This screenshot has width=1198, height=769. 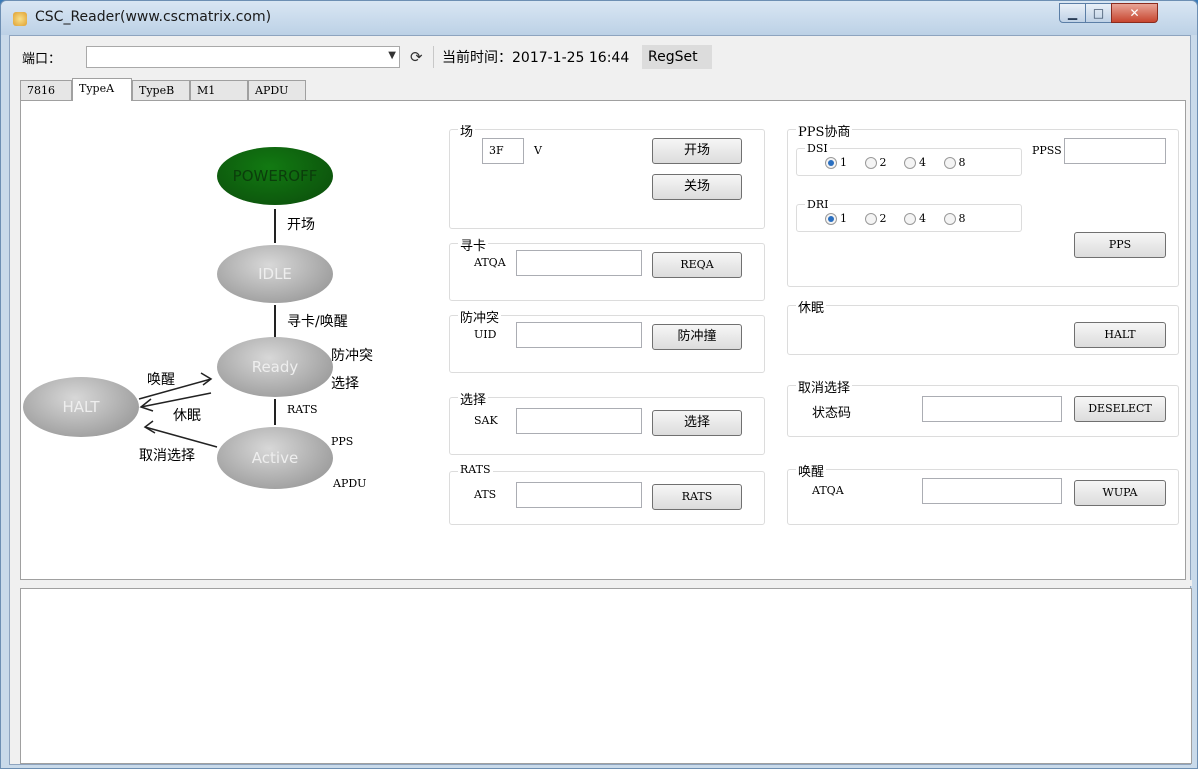 I want to click on select-group-title: 选择, so click(x=473, y=398).